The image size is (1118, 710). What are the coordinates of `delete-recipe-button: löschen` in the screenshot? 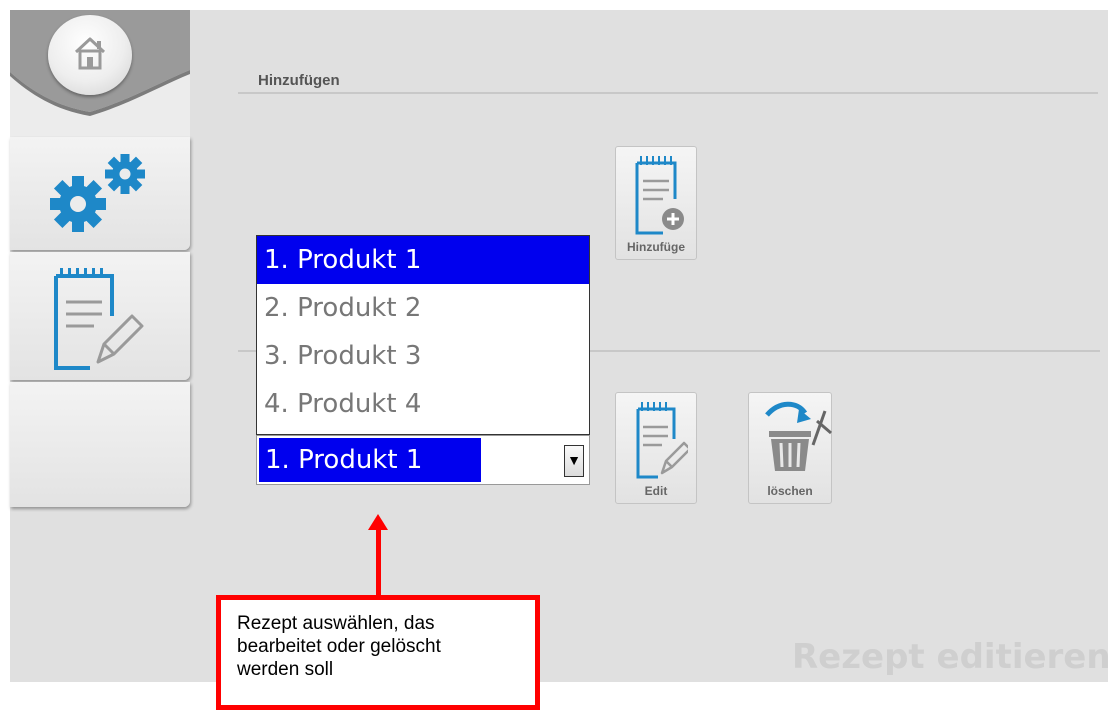 It's located at (790, 448).